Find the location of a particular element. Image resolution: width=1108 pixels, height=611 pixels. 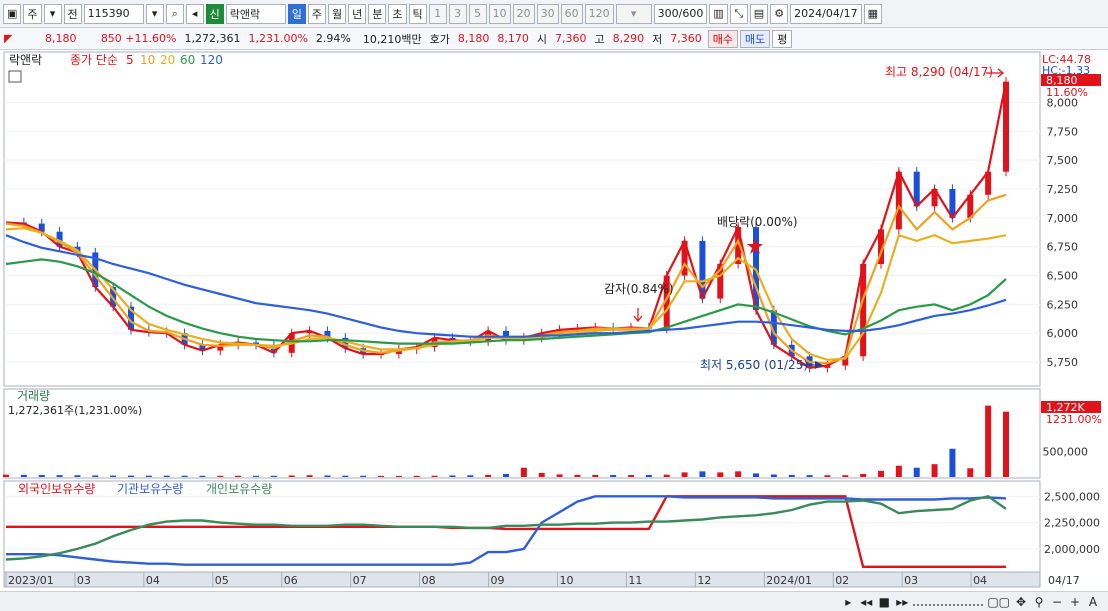

price-tick-label: 6,250 is located at coordinates (1063, 304).